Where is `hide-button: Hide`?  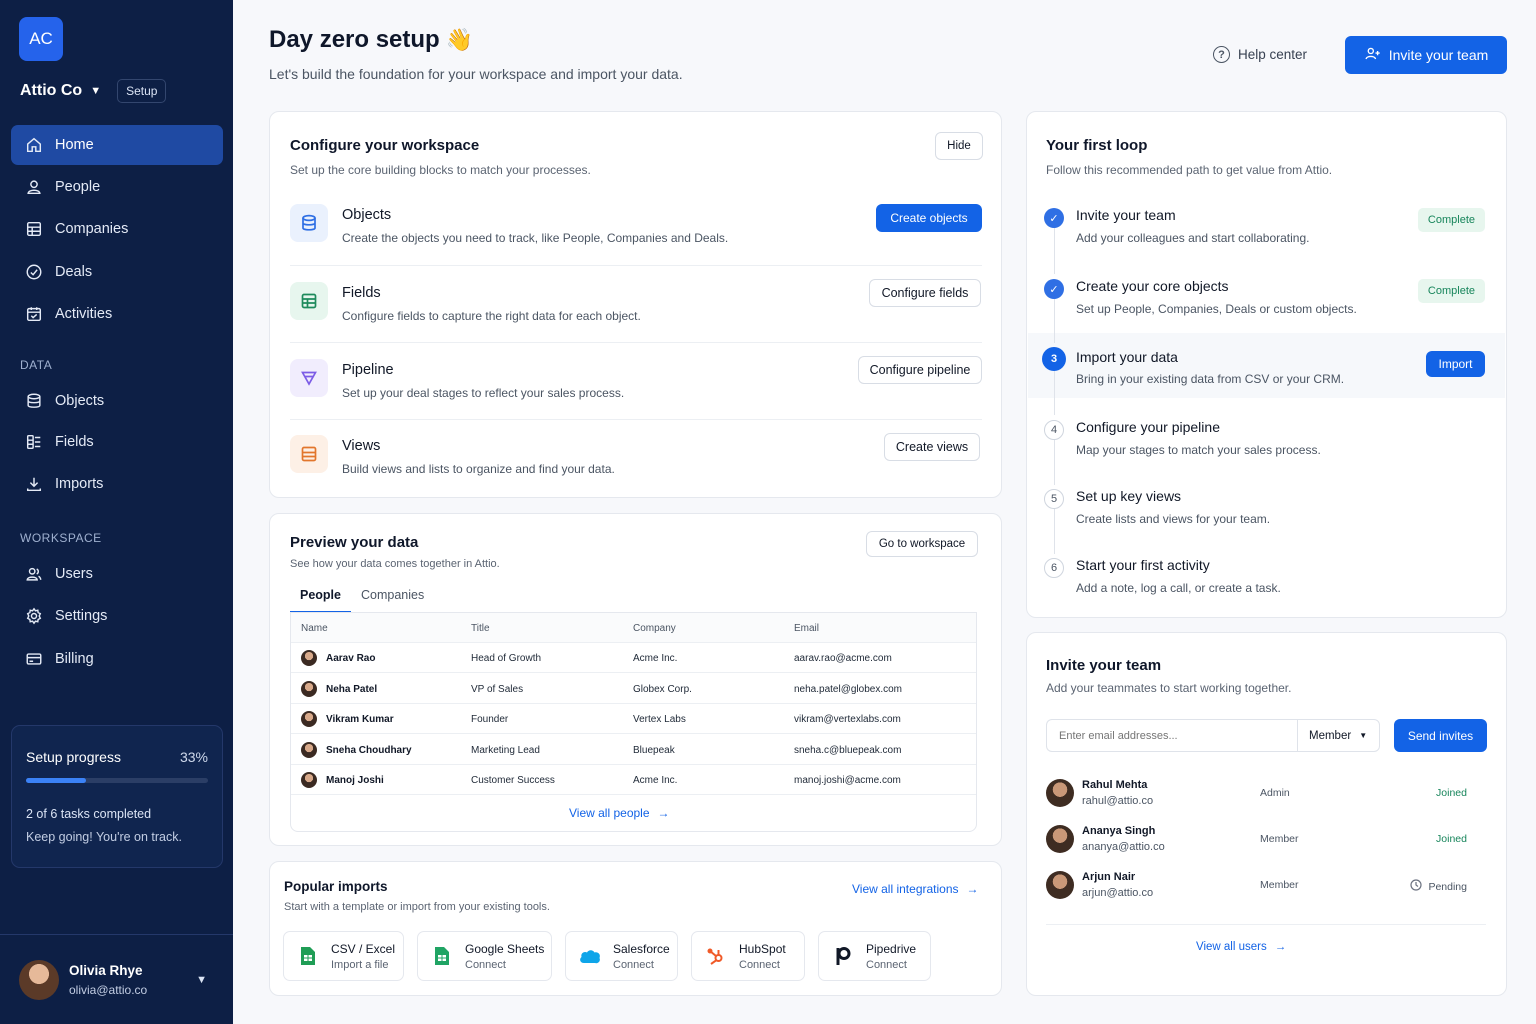 hide-button: Hide is located at coordinates (959, 146).